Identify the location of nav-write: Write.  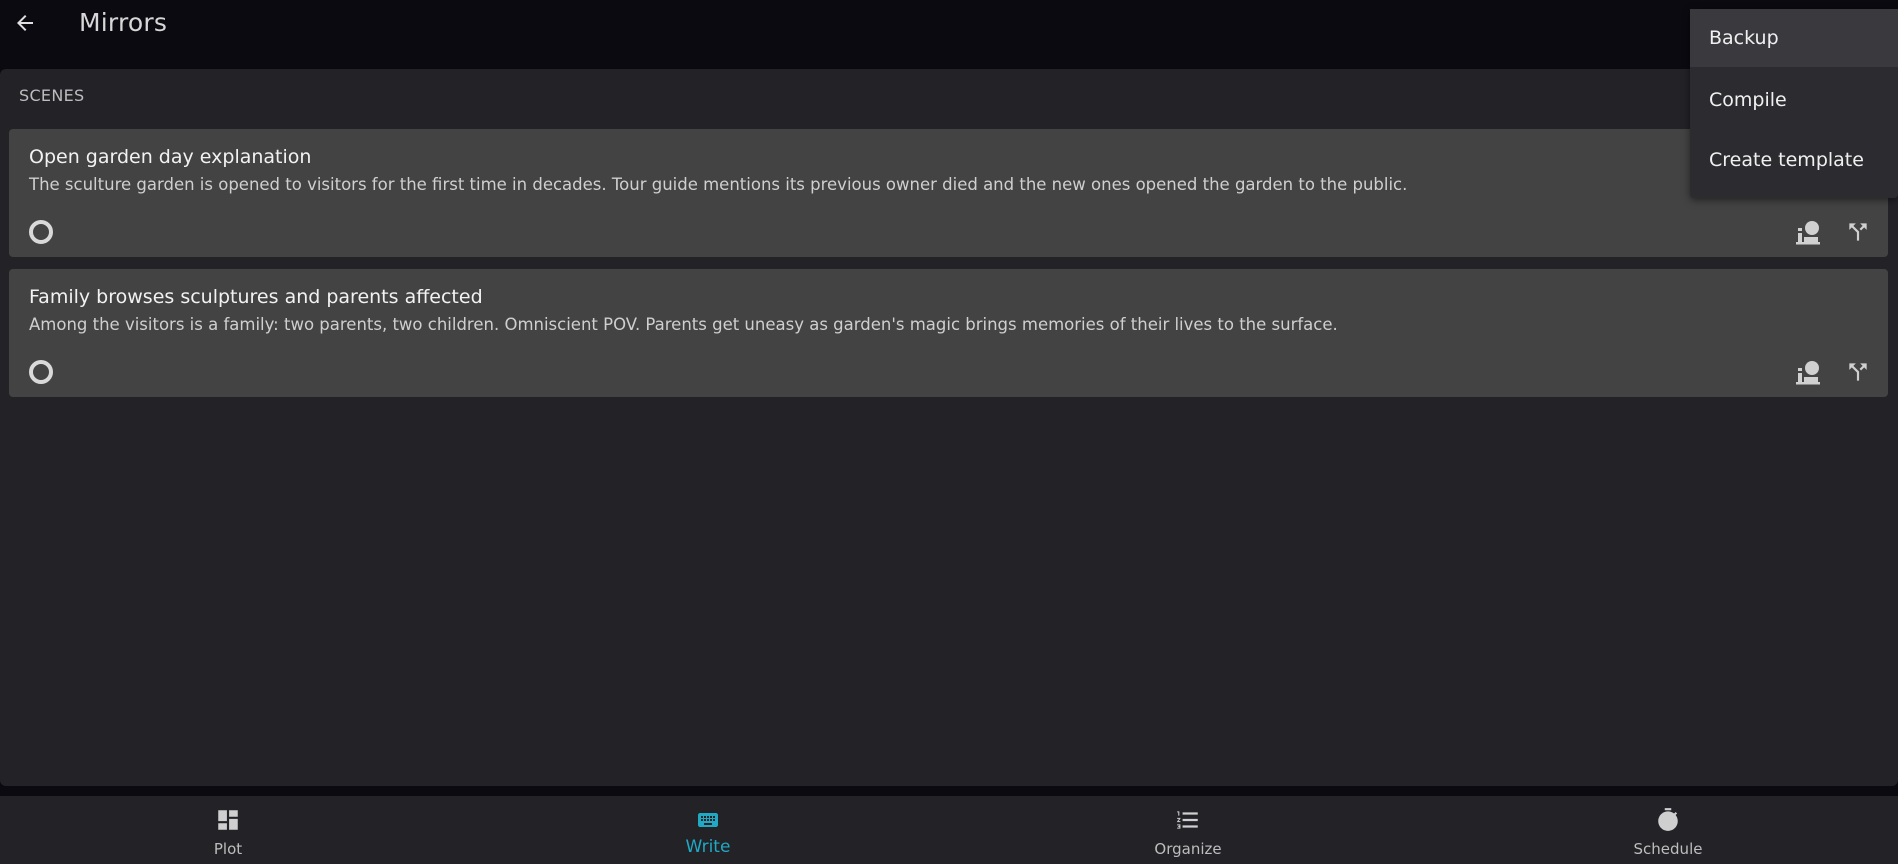
(708, 830).